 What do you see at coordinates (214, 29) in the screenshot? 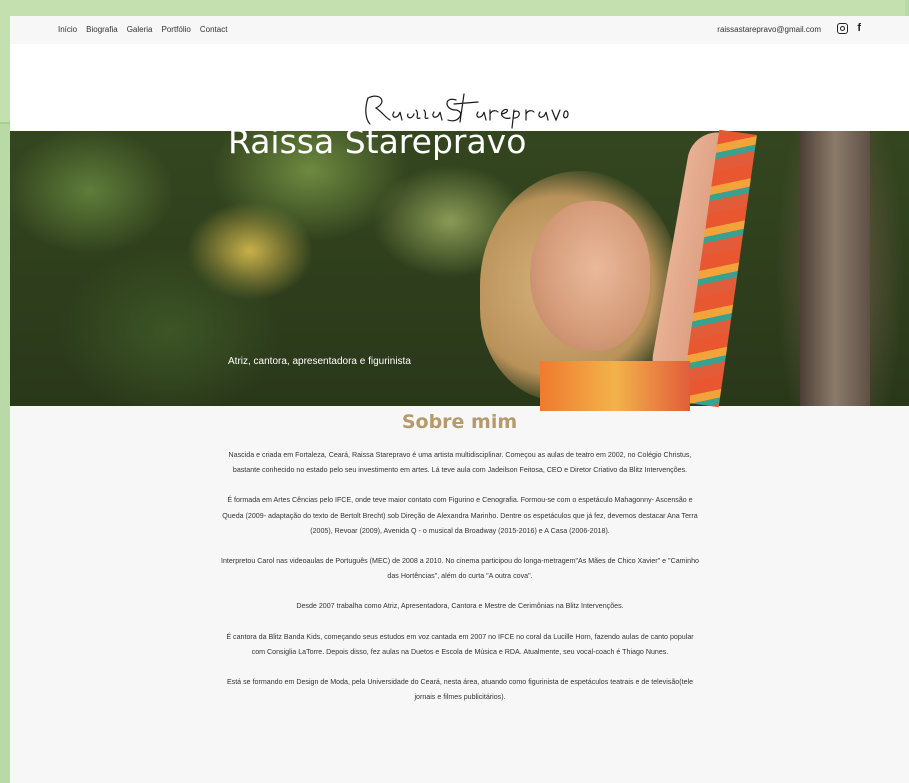
I see `nav-item-contact: Contact` at bounding box center [214, 29].